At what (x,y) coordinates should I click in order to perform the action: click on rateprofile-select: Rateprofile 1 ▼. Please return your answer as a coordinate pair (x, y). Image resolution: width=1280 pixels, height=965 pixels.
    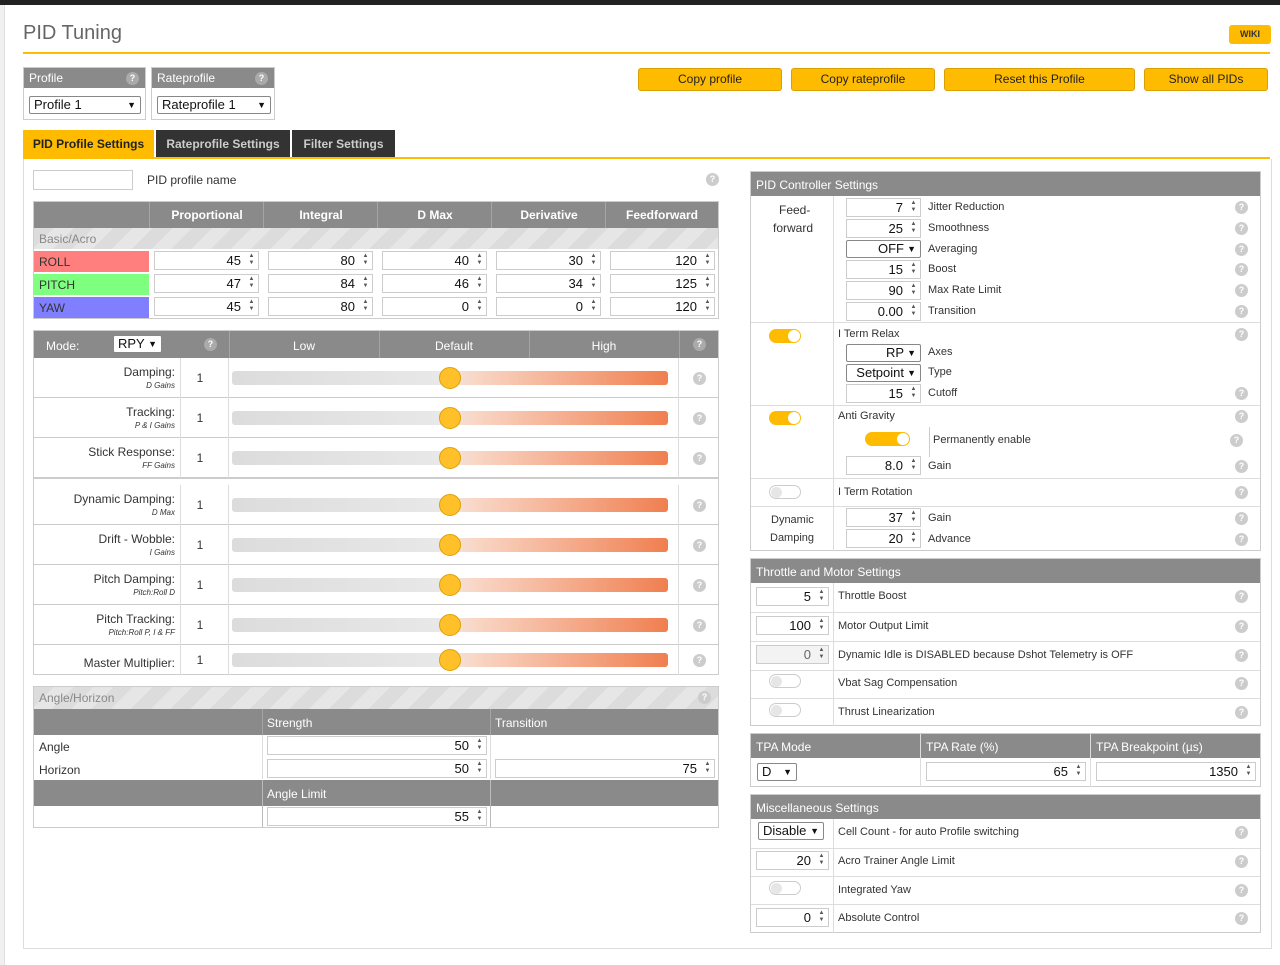
    Looking at the image, I should click on (214, 105).